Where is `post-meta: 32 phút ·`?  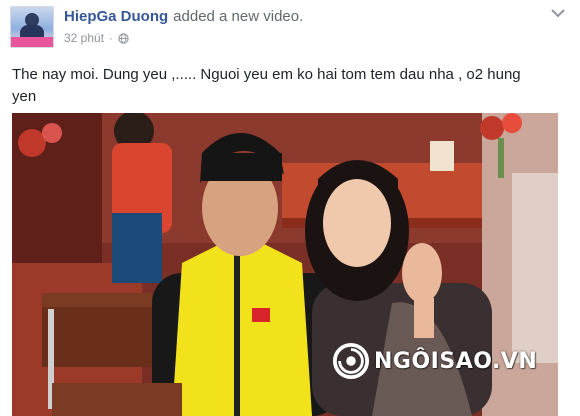
post-meta: 32 phút · is located at coordinates (96, 38).